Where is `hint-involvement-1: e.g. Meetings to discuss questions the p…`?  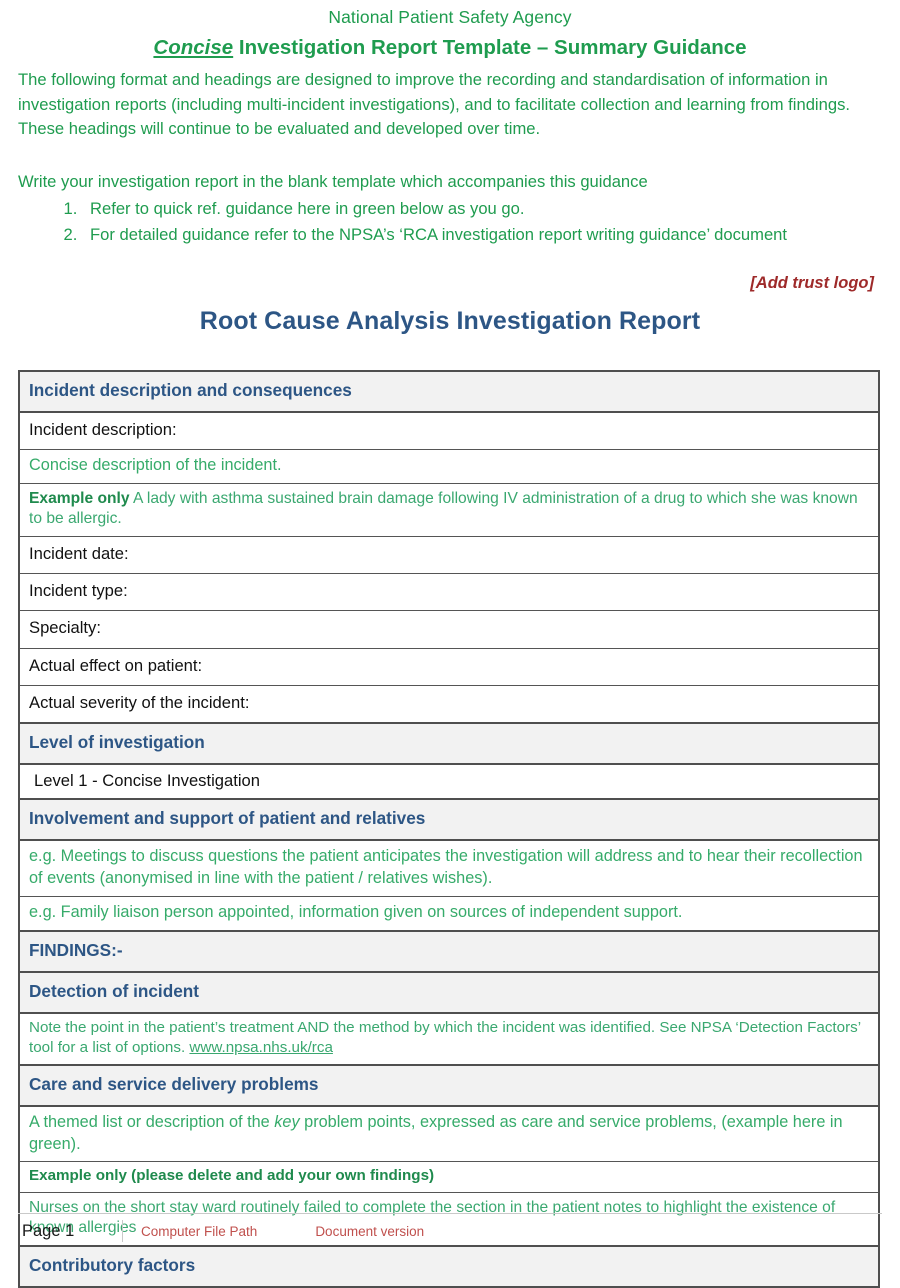 hint-involvement-1: e.g. Meetings to discuss questions the p… is located at coordinates (449, 868).